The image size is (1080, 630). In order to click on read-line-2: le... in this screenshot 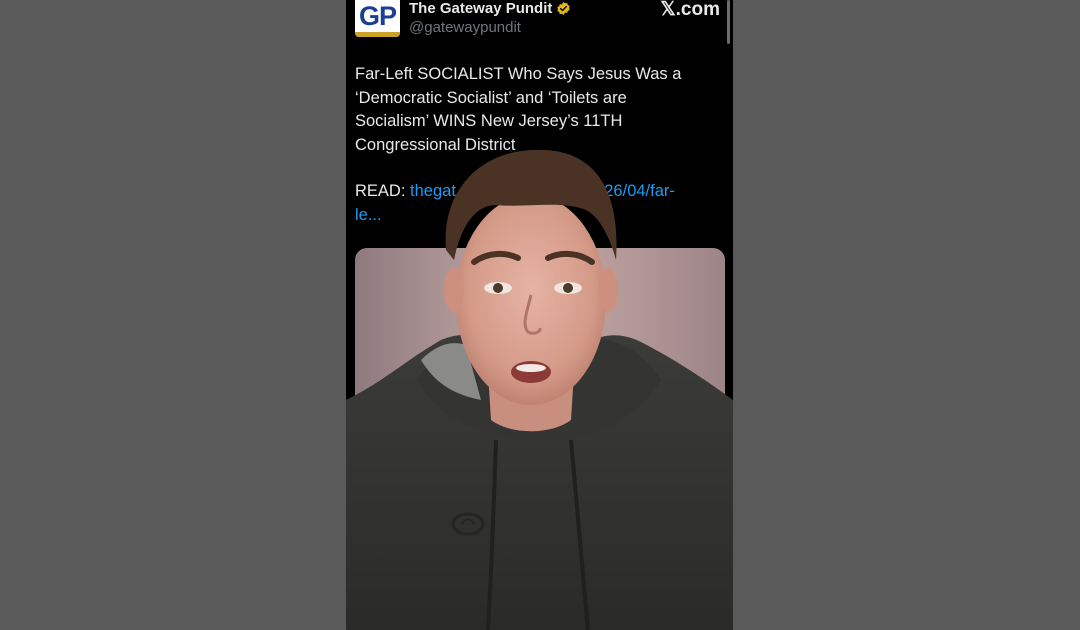, I will do `click(535, 216)`.